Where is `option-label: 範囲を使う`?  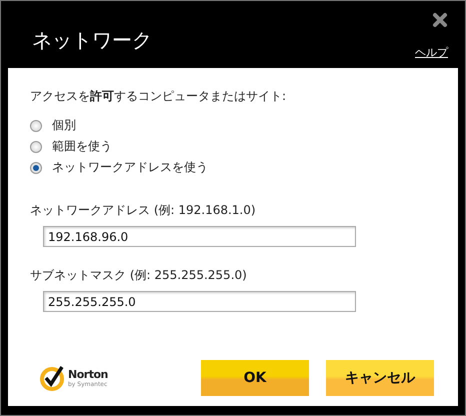
option-label: 範囲を使う is located at coordinates (82, 146).